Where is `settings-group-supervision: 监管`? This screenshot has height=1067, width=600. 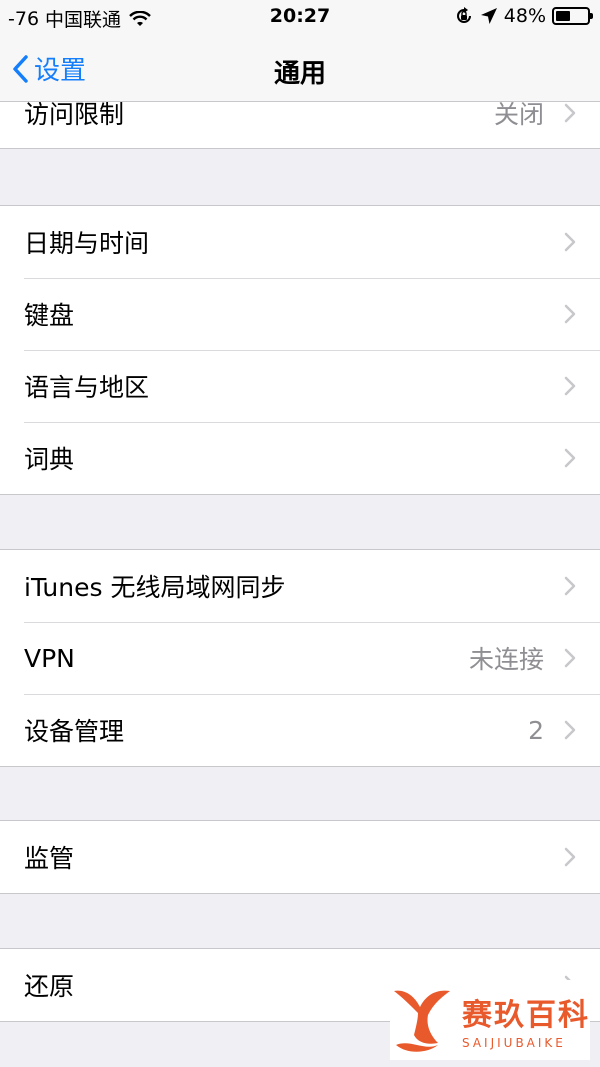
settings-group-supervision: 监管 is located at coordinates (300, 857).